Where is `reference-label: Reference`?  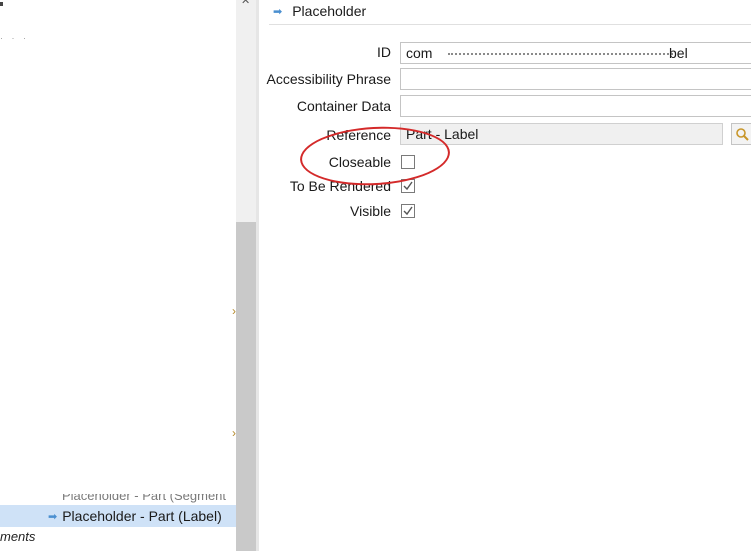
reference-label: Reference is located at coordinates (358, 135).